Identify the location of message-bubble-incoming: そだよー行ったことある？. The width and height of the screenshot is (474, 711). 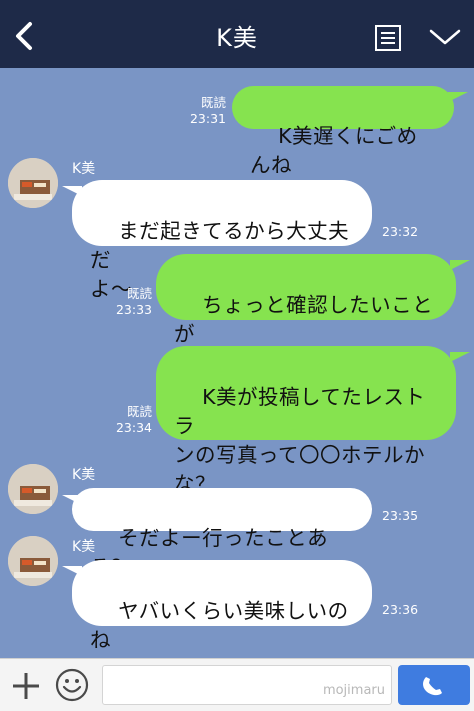
(222, 533).